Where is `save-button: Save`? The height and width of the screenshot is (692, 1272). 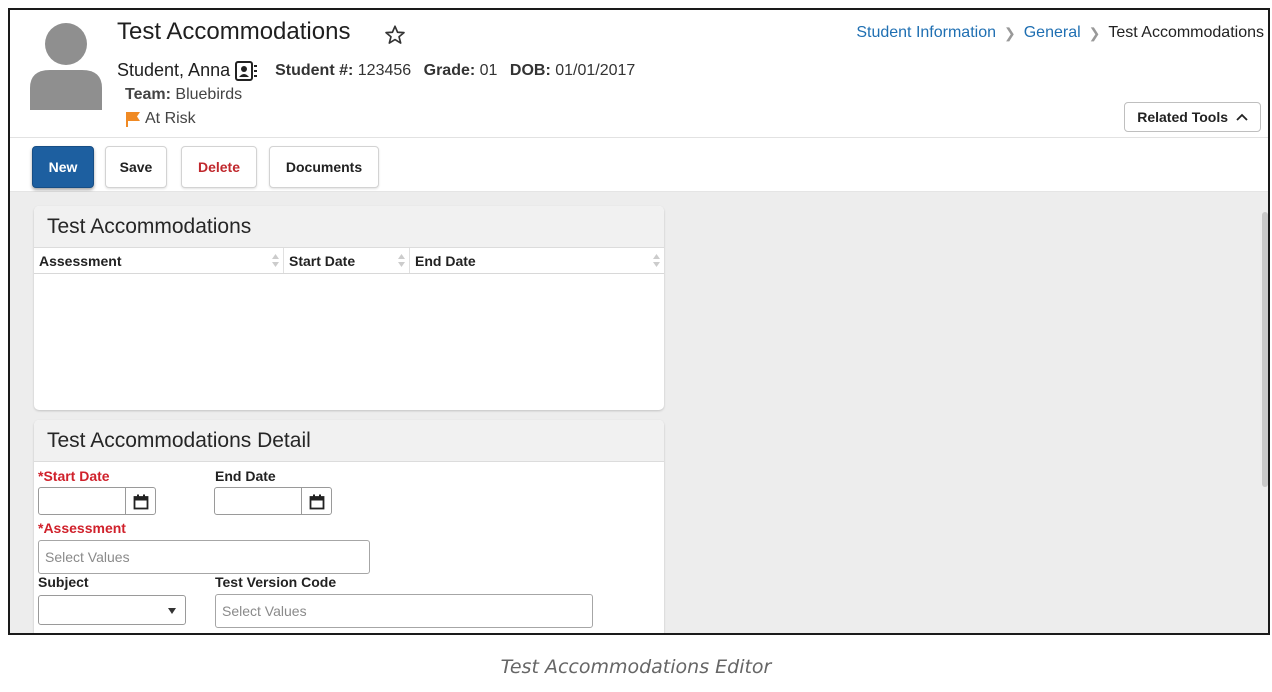 save-button: Save is located at coordinates (136, 167).